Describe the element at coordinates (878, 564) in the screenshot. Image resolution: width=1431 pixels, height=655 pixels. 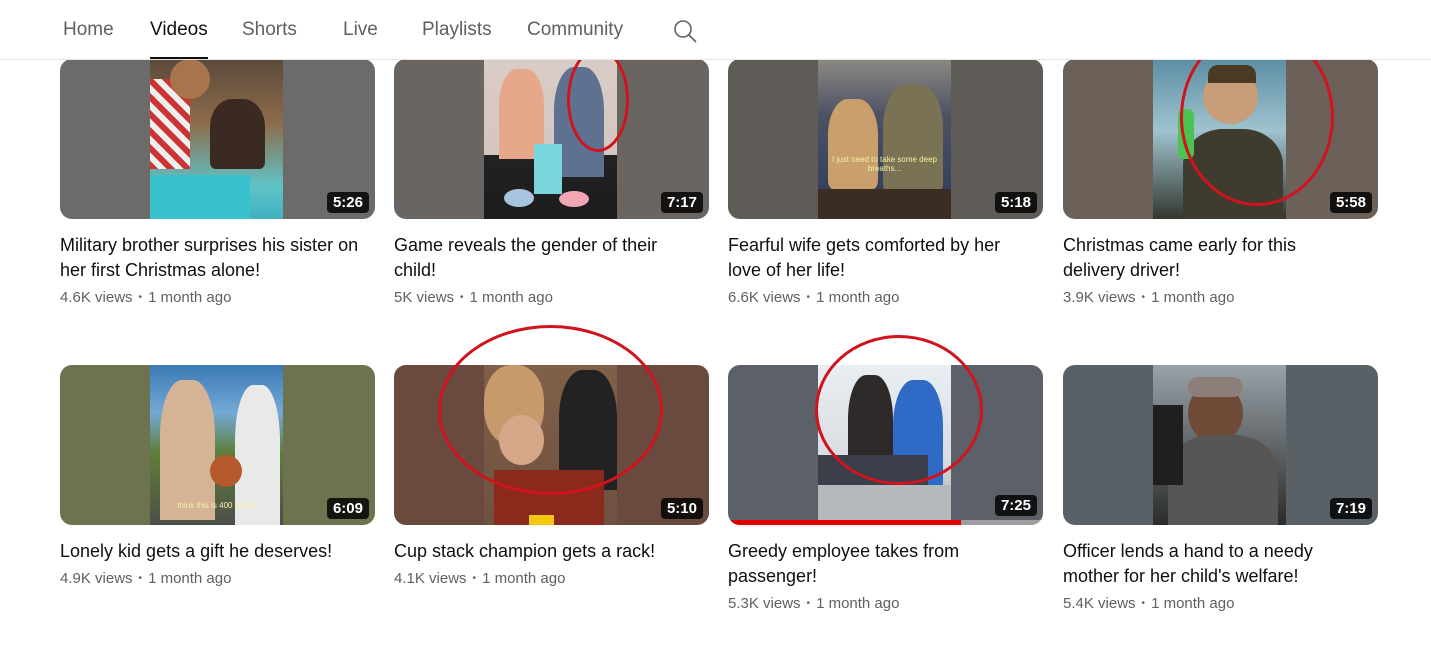
I see `video-title: Greedy employee takes from passenger!` at that location.